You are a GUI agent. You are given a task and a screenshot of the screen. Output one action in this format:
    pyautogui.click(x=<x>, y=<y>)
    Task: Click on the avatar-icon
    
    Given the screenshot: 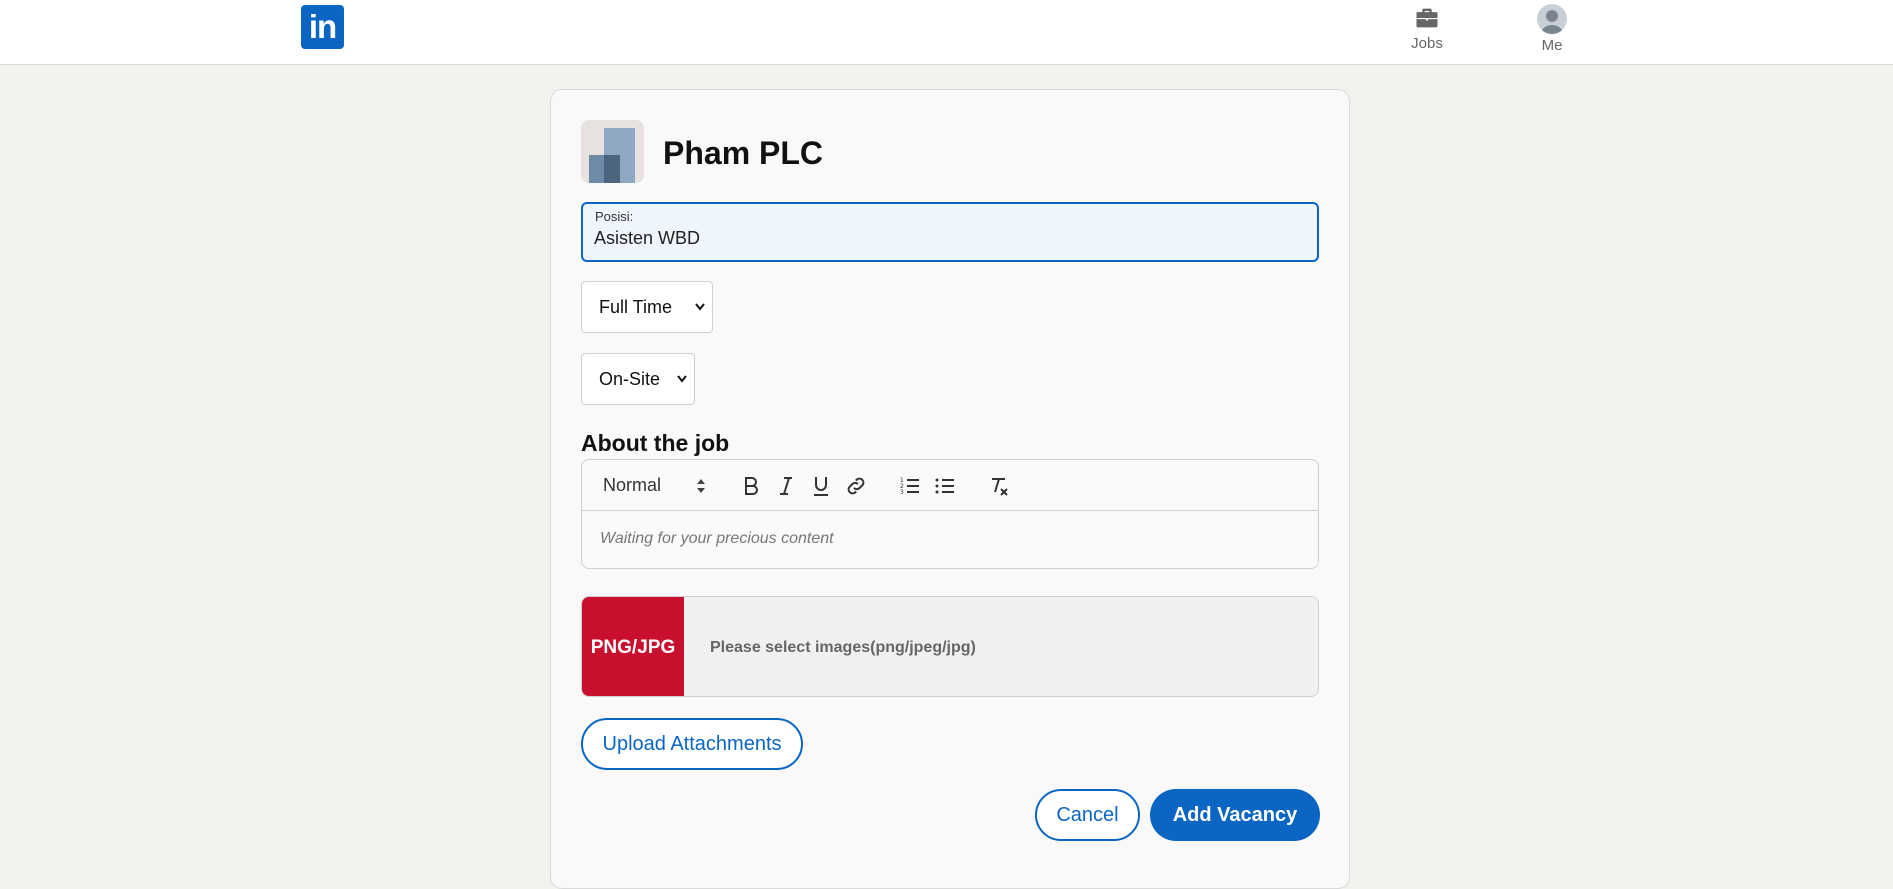 What is the action you would take?
    pyautogui.click(x=1552, y=19)
    